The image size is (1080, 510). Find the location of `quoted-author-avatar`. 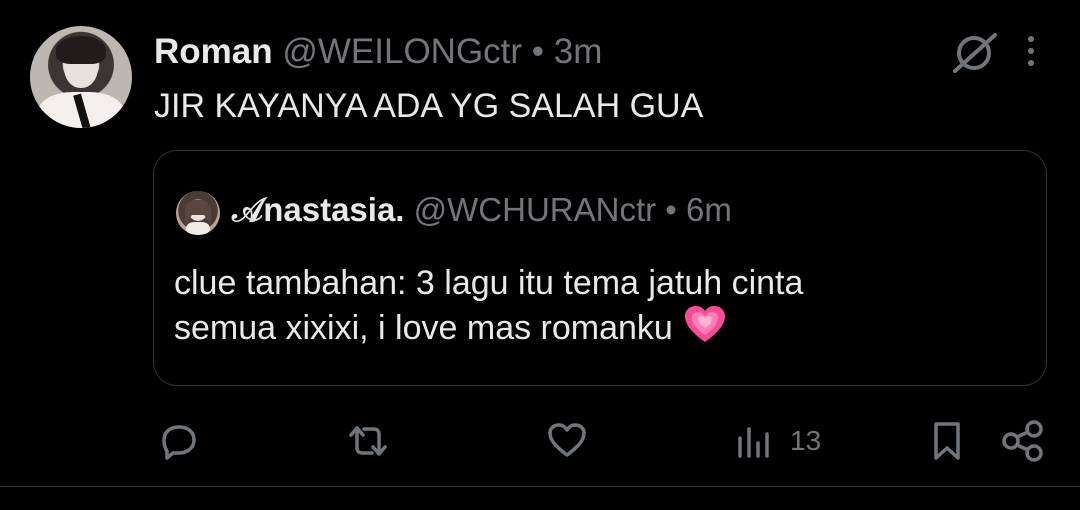

quoted-author-avatar is located at coordinates (198, 213).